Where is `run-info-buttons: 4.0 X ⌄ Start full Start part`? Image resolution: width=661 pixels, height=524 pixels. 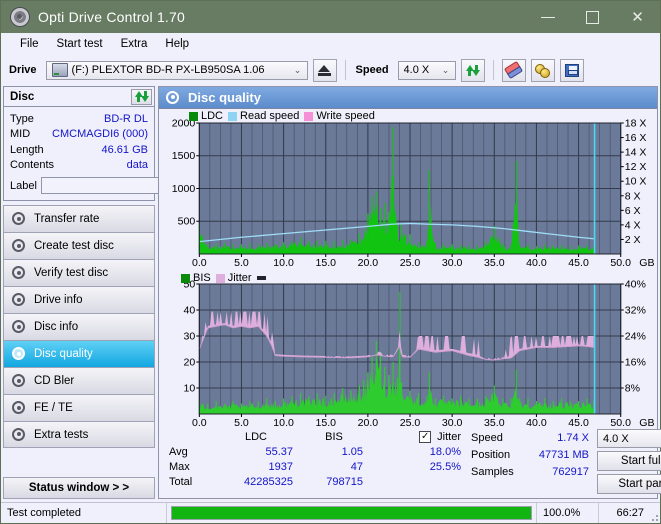 run-info-buttons: 4.0 X ⌄ Start full Start part is located at coordinates (629, 461).